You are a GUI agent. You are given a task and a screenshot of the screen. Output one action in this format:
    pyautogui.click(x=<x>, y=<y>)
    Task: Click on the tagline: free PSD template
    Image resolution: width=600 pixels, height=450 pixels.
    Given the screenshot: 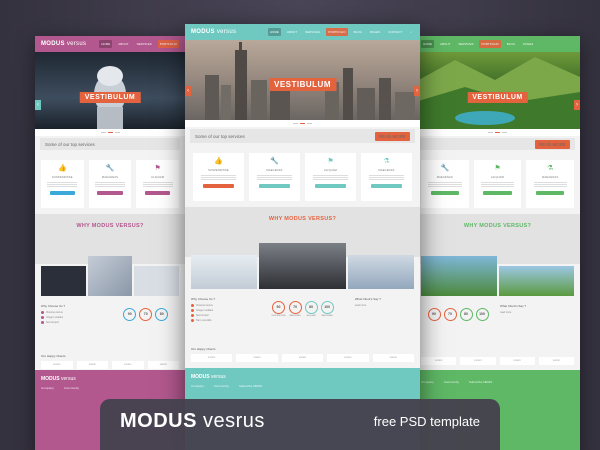 What is the action you would take?
    pyautogui.click(x=426, y=421)
    